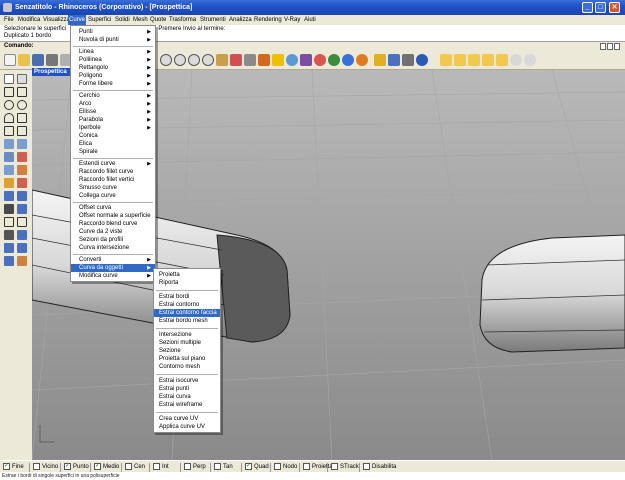 This screenshot has width=625, height=480. What do you see at coordinates (77, 20) in the screenshot?
I see `menu-curve: Curve` at bounding box center [77, 20].